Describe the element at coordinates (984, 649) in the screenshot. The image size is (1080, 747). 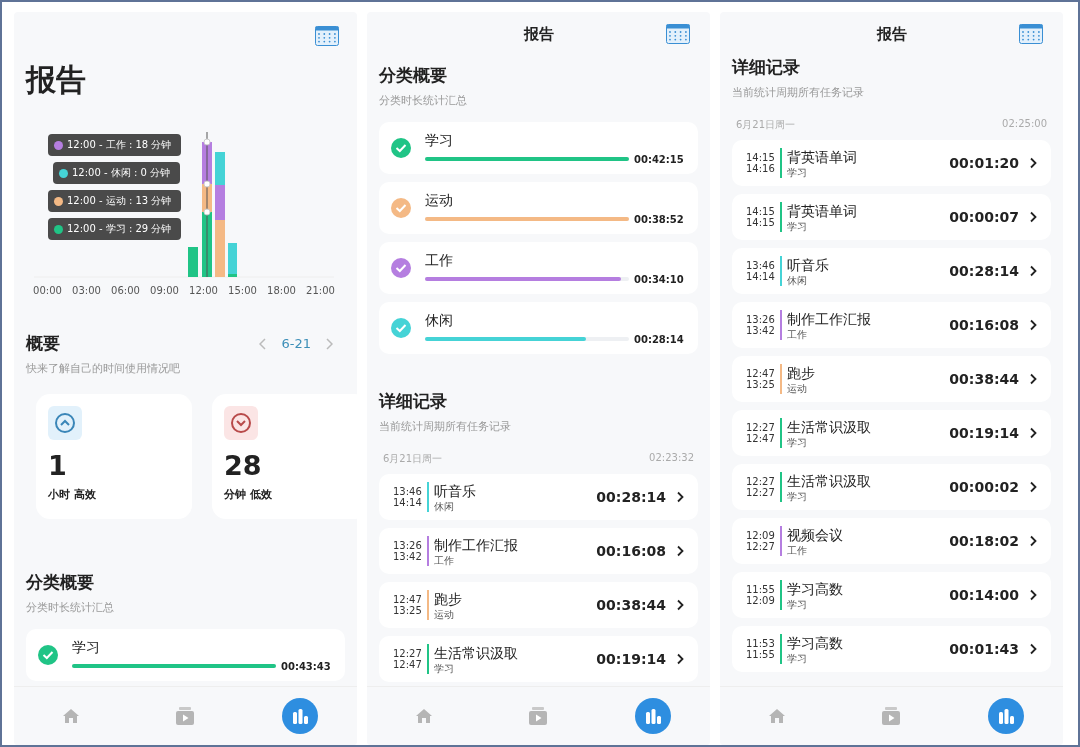
I see `duration-text: 00:01:43` at that location.